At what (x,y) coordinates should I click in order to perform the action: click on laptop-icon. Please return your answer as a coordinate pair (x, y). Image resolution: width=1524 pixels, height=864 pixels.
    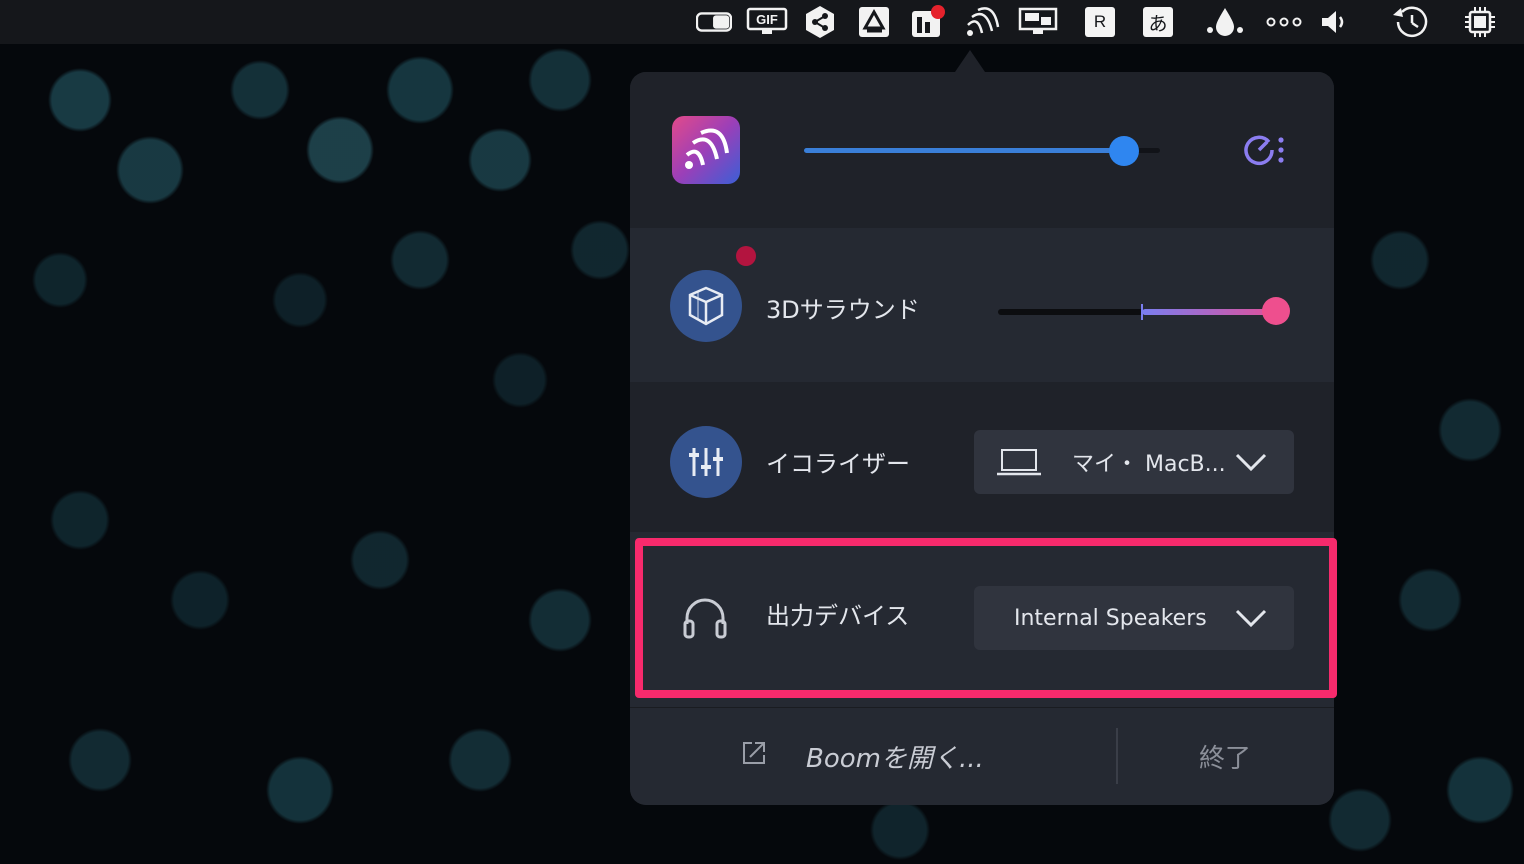
    Looking at the image, I should click on (1019, 462).